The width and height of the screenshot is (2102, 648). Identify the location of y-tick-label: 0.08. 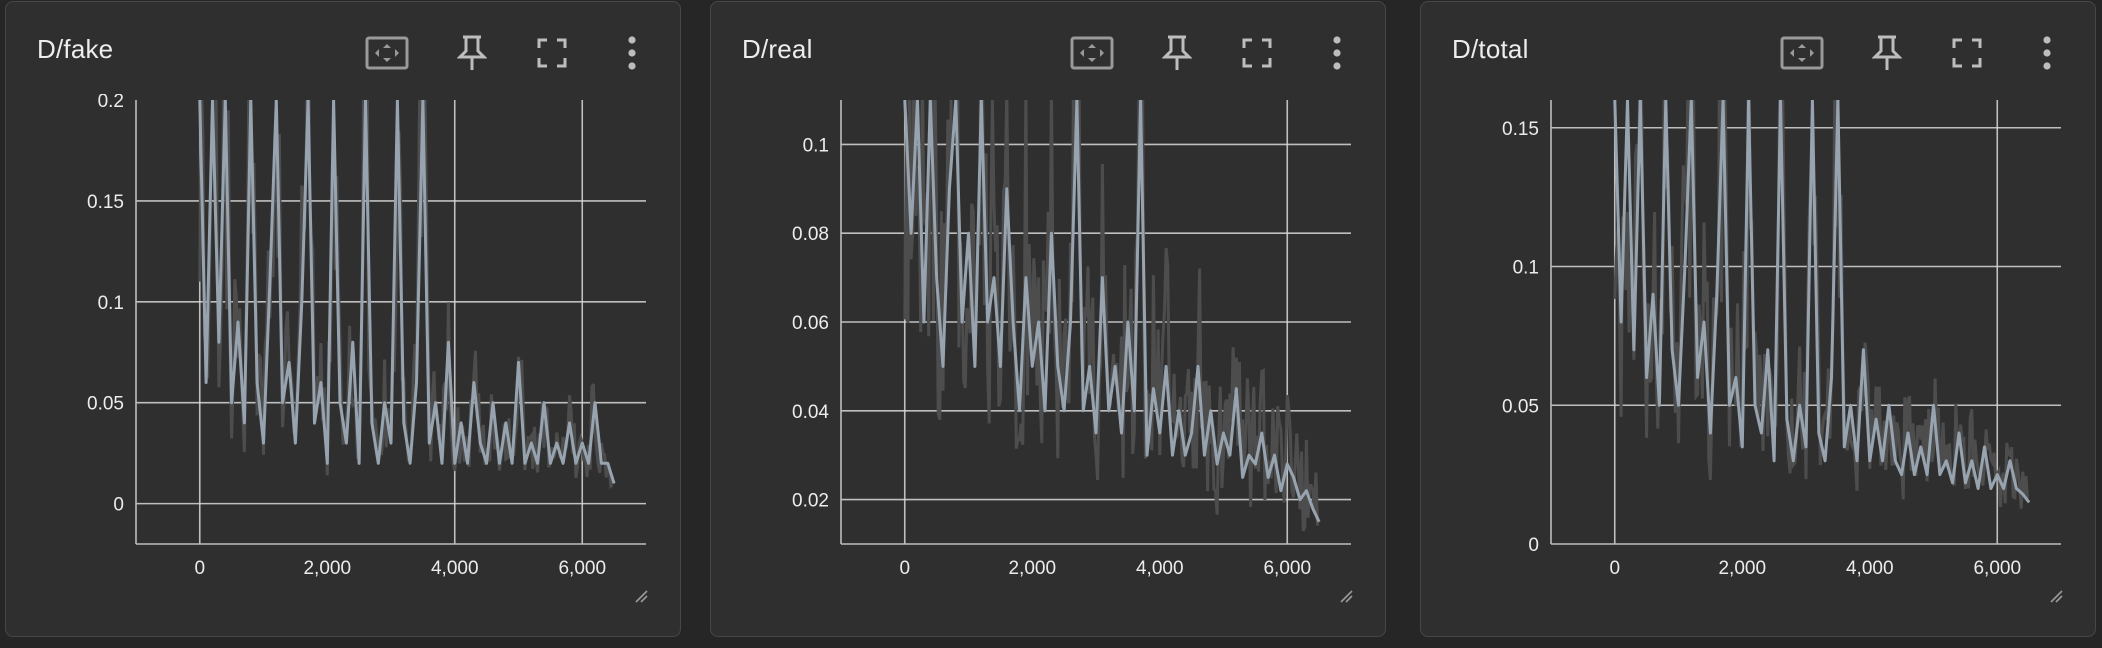
(810, 234).